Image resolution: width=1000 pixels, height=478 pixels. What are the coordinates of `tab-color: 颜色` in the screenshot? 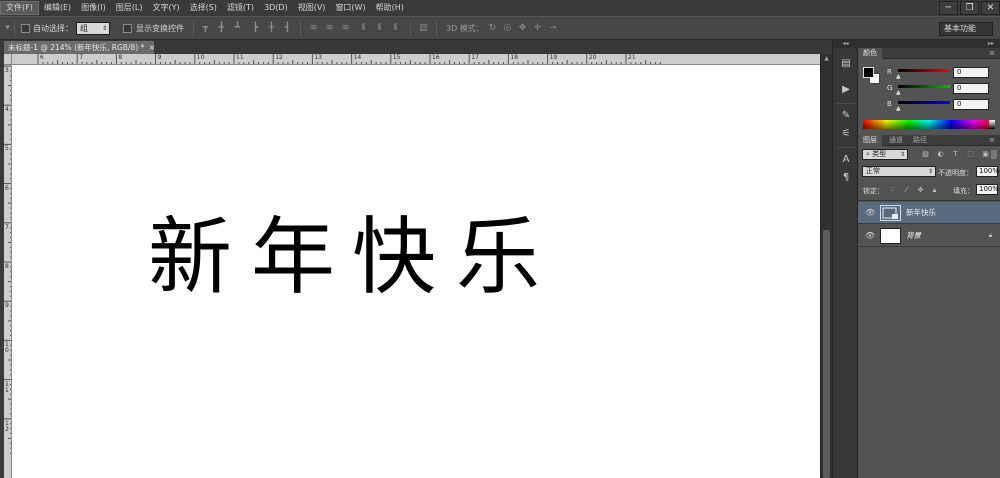 It's located at (870, 53).